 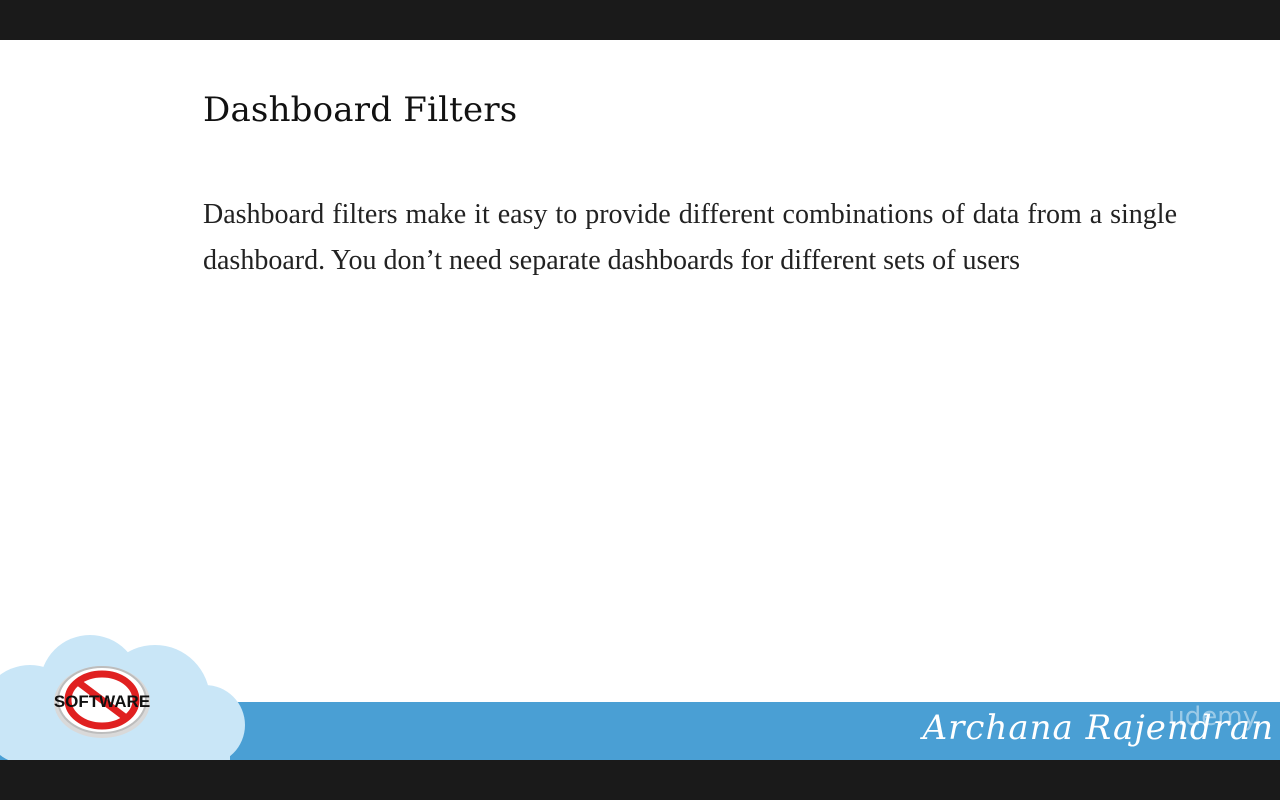 I want to click on letterbox-bottom, so click(x=640, y=780).